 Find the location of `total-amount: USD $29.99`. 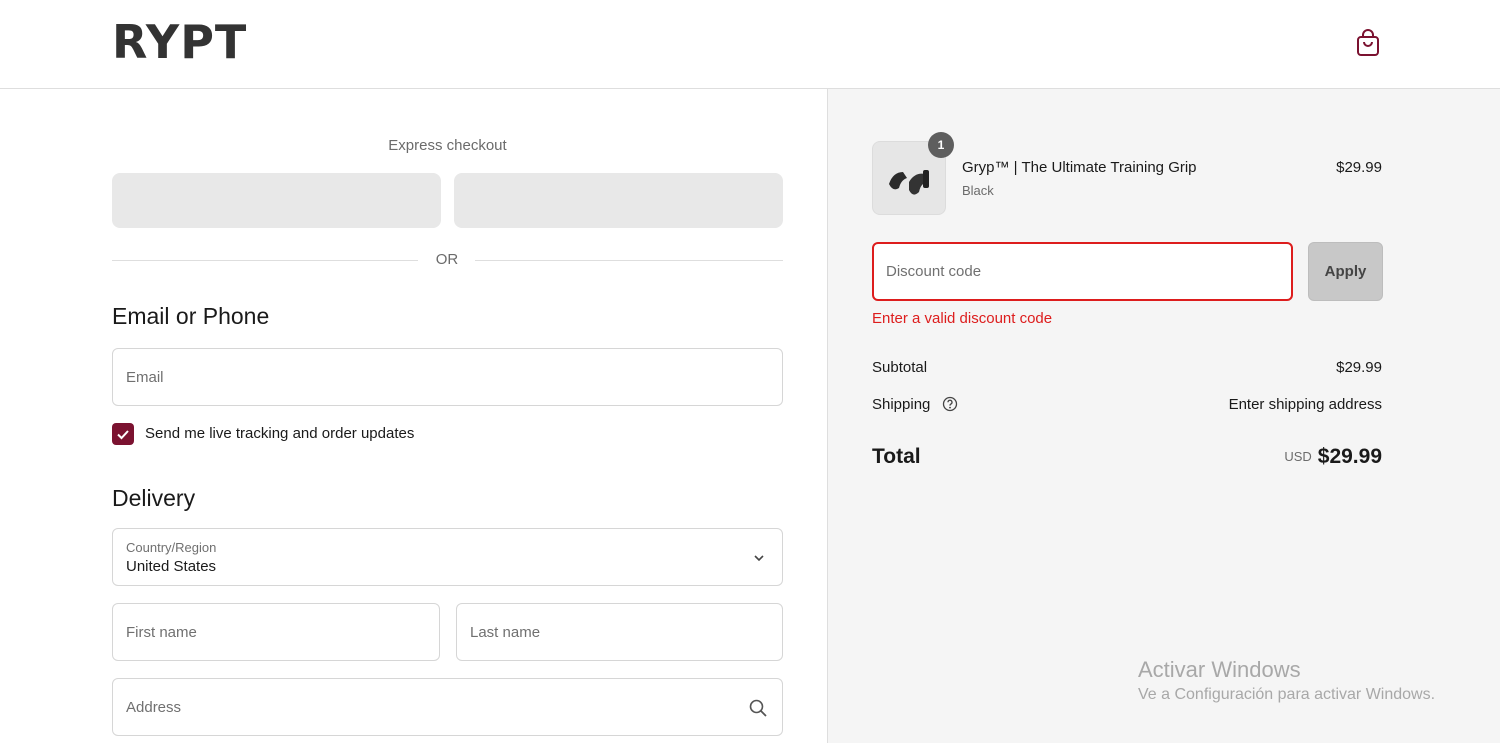

total-amount: USD $29.99 is located at coordinates (1333, 457).